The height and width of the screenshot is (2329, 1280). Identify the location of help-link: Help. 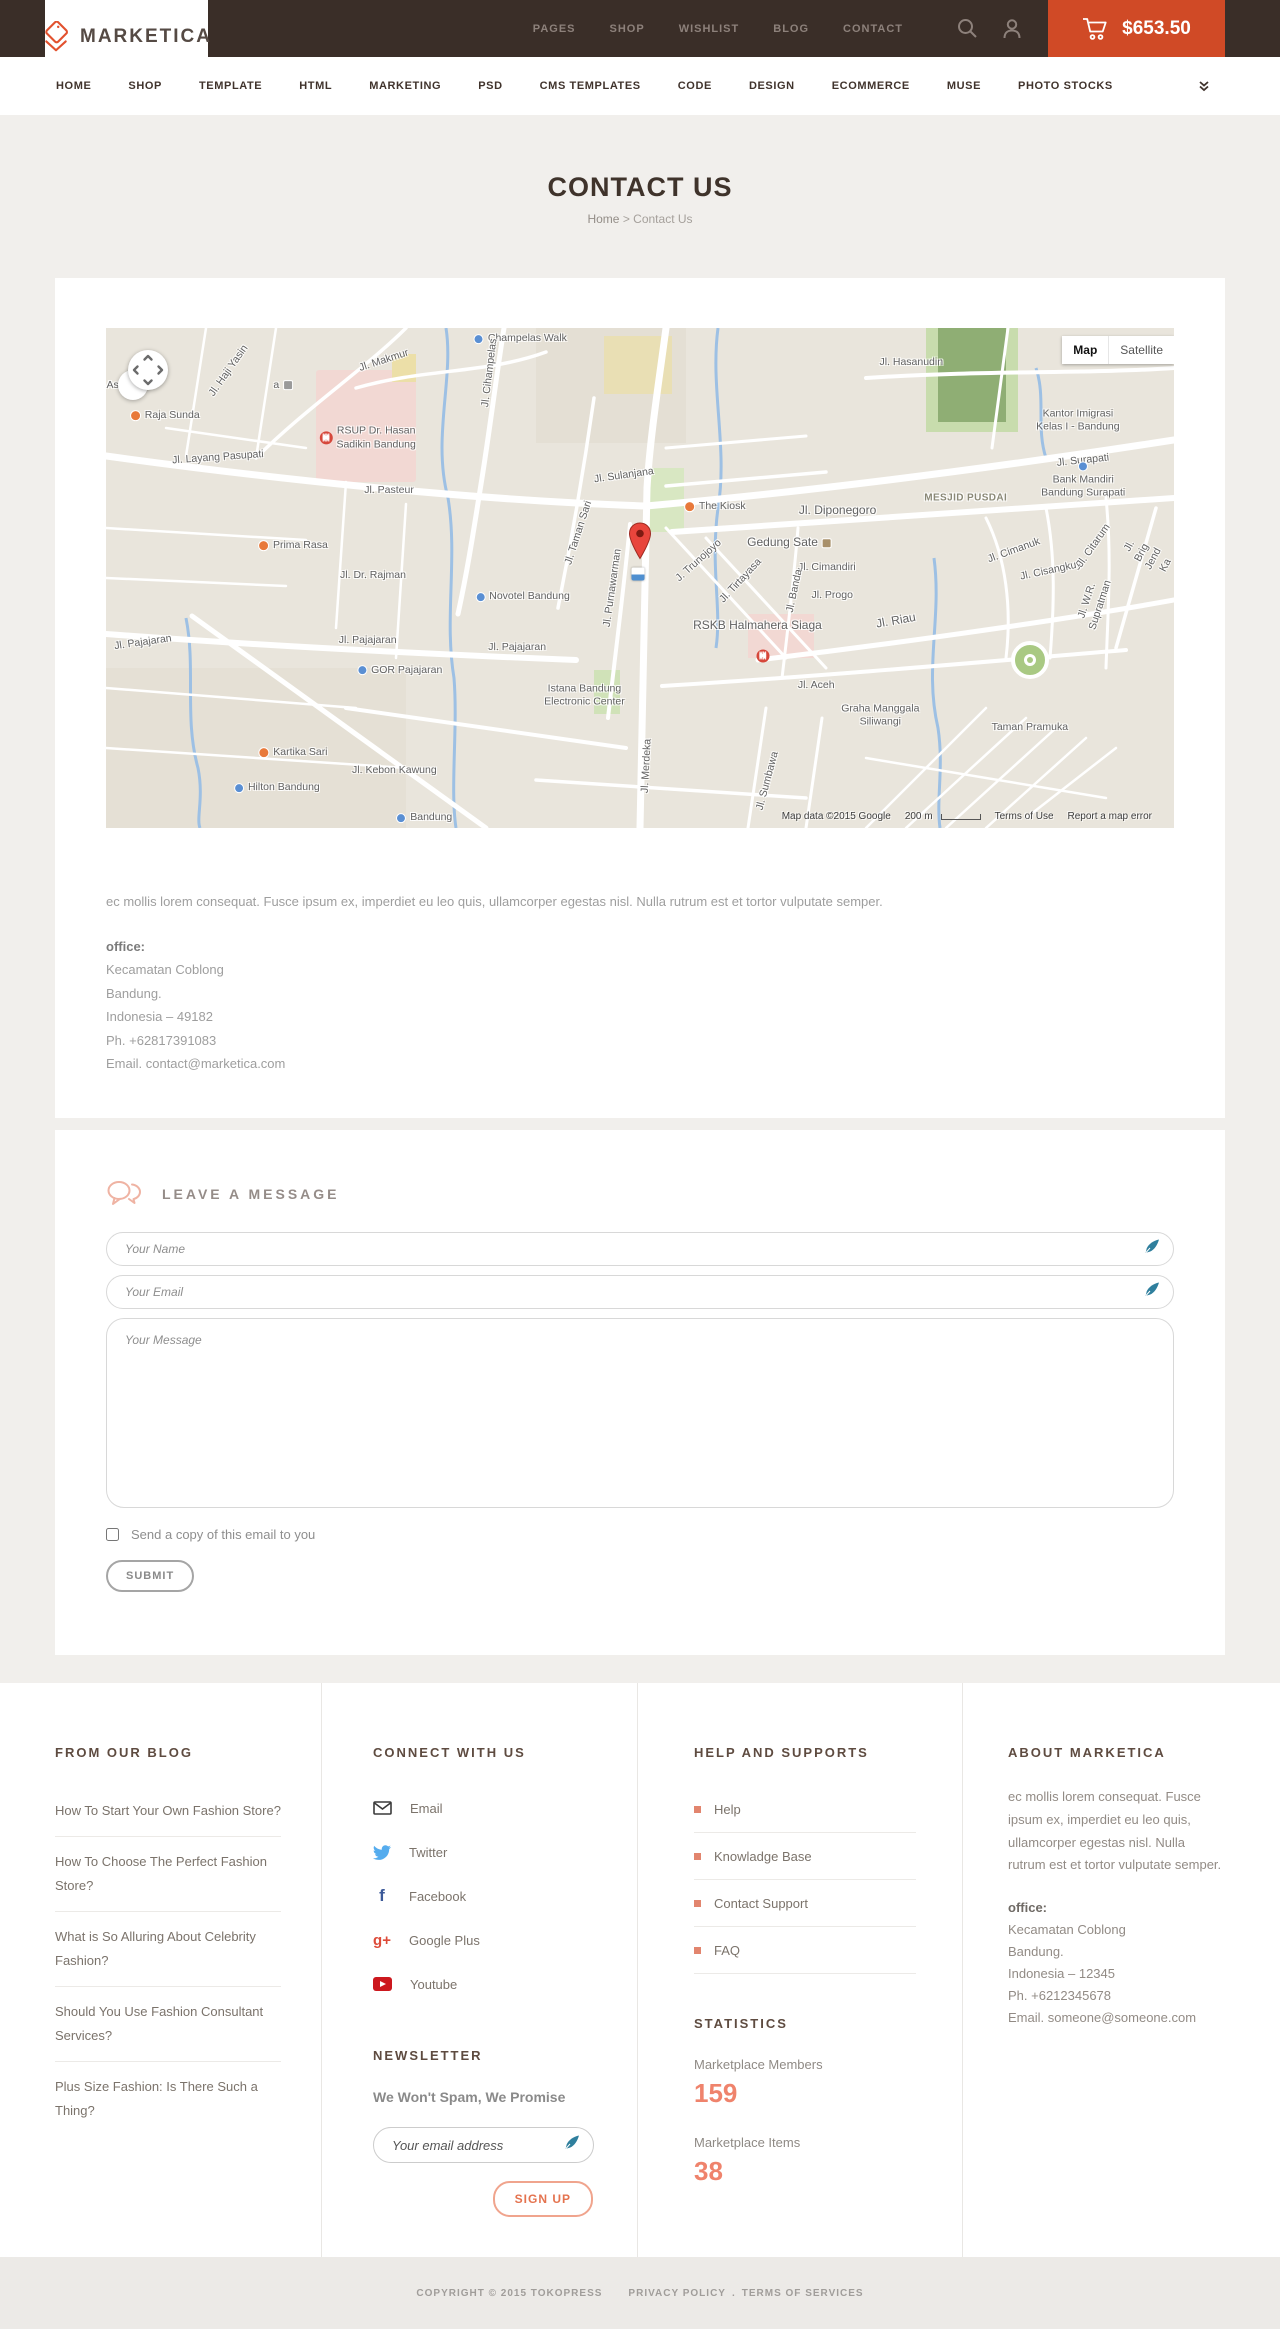
(805, 1809).